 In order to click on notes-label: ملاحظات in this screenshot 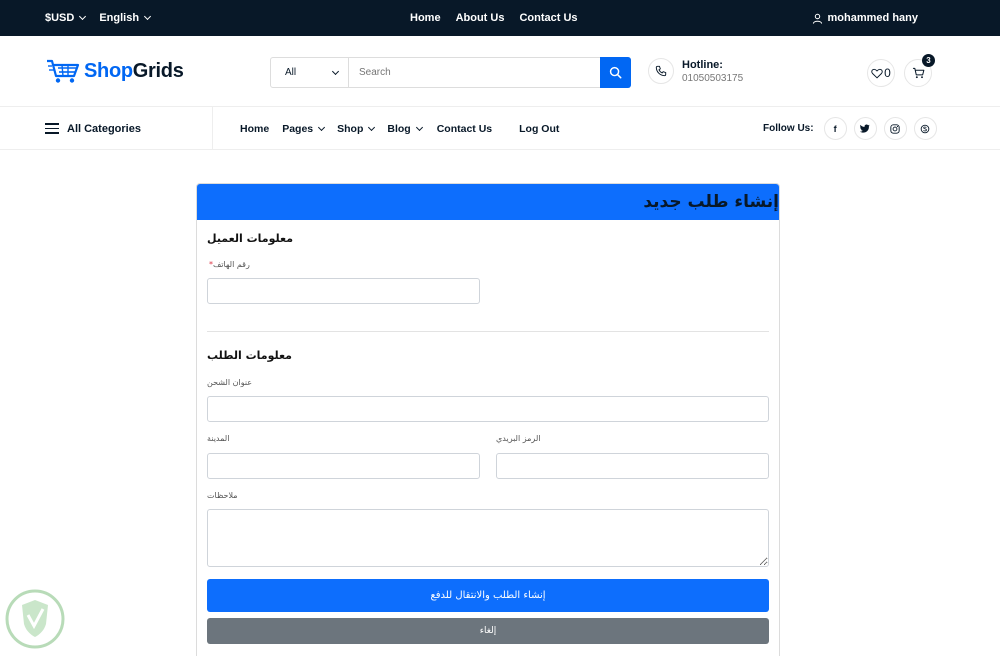, I will do `click(222, 495)`.